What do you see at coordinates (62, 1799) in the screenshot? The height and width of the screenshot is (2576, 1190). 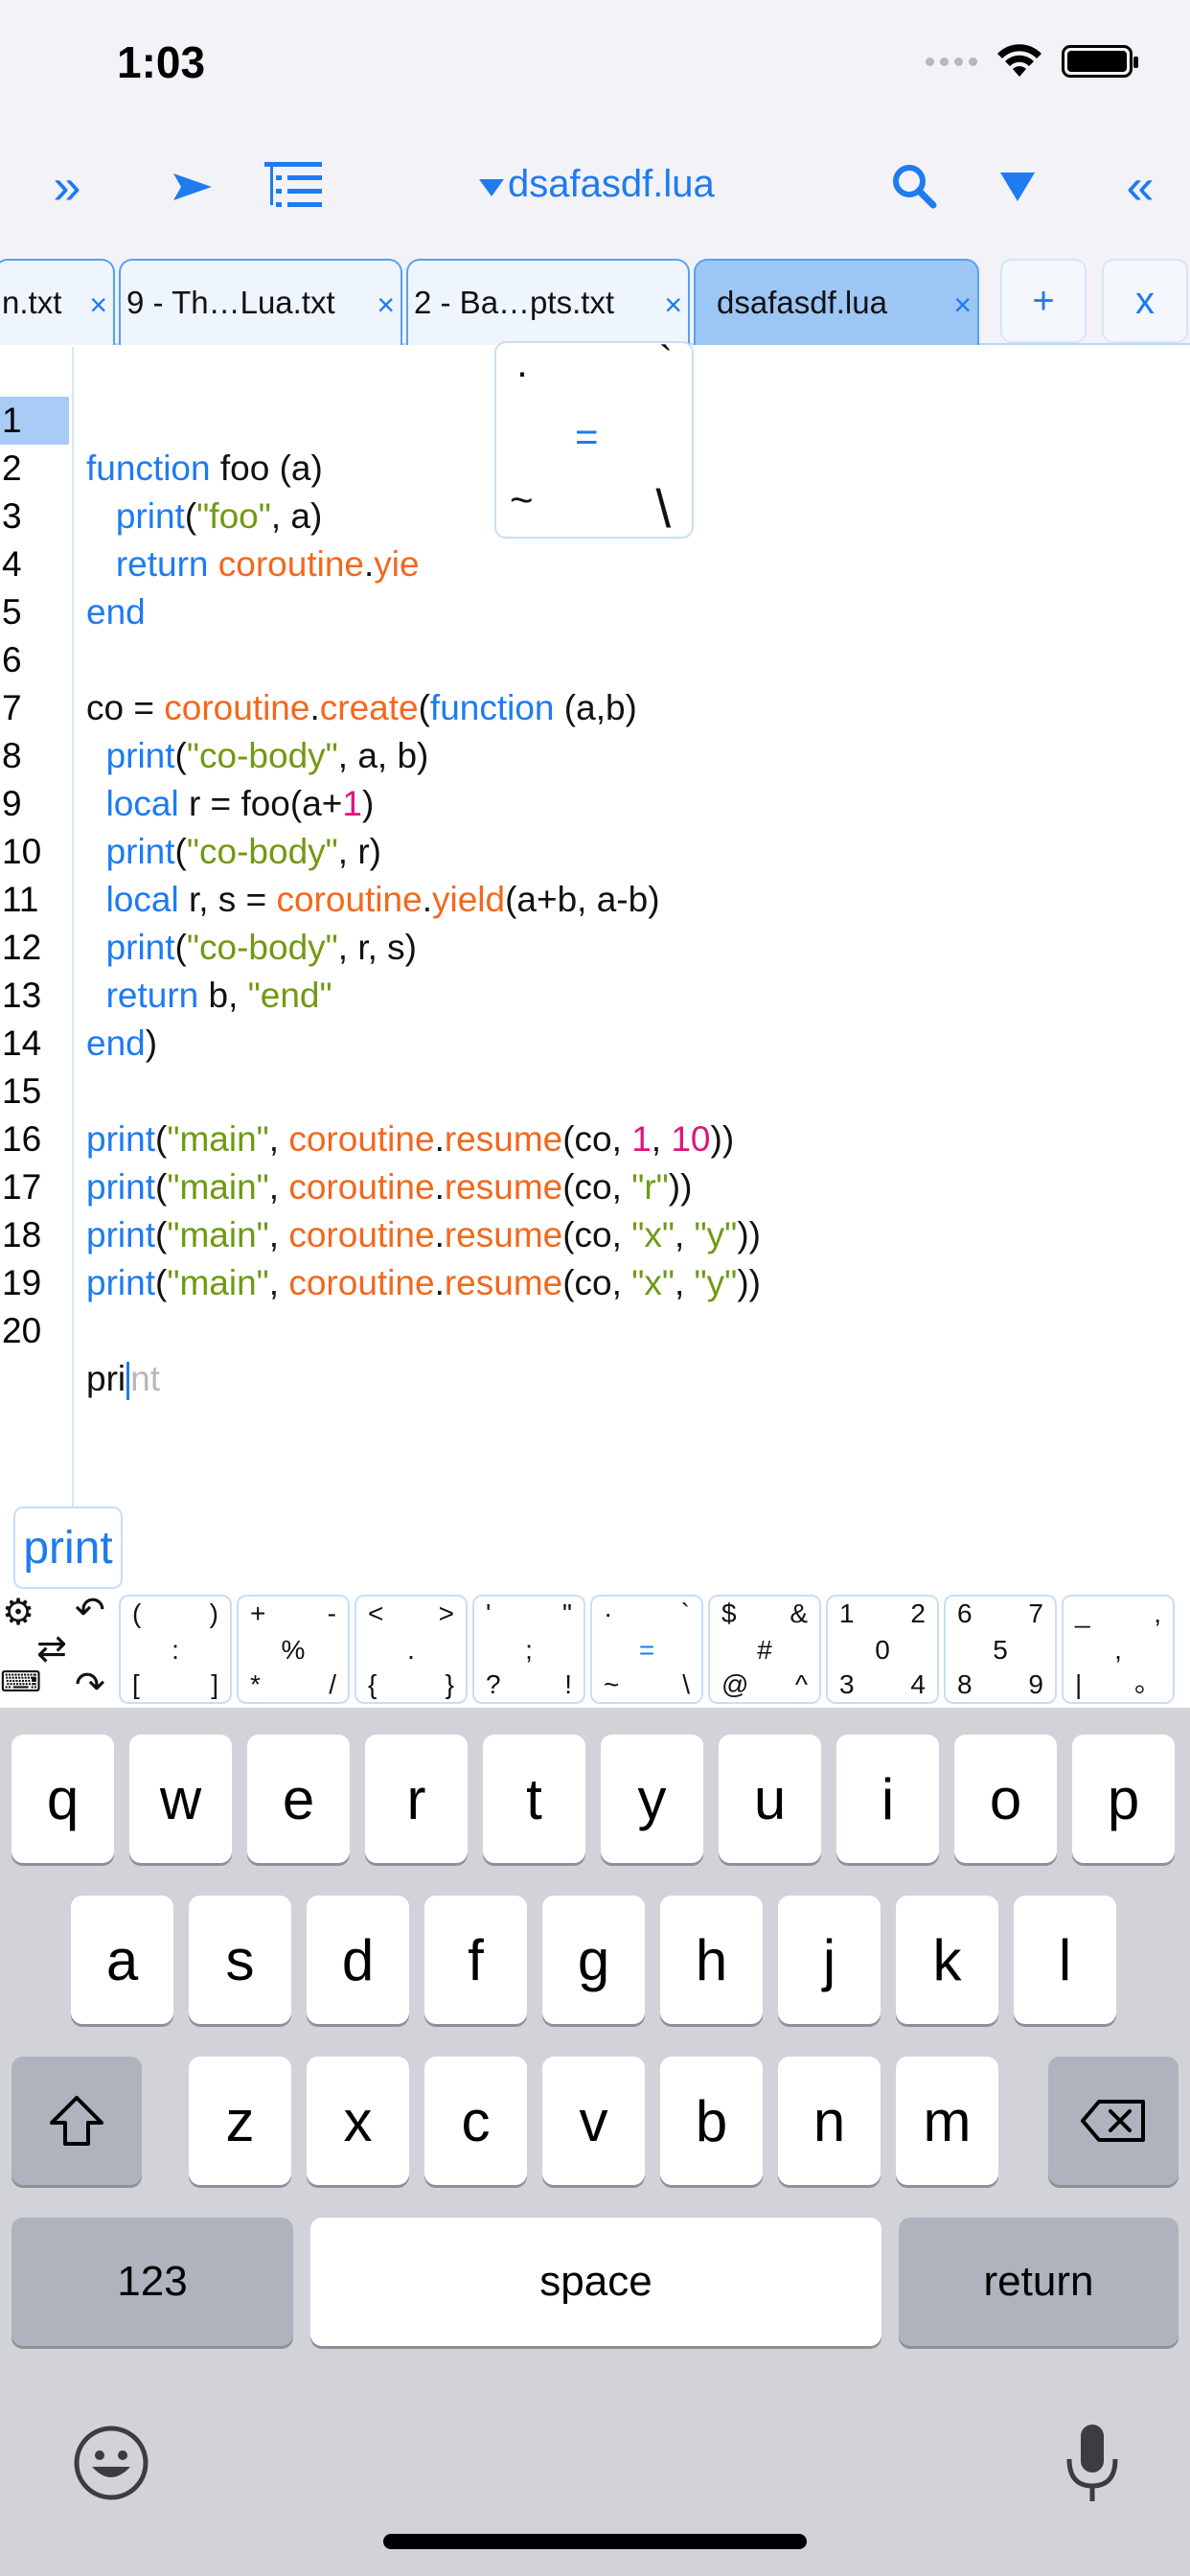 I see `key-q: q` at bounding box center [62, 1799].